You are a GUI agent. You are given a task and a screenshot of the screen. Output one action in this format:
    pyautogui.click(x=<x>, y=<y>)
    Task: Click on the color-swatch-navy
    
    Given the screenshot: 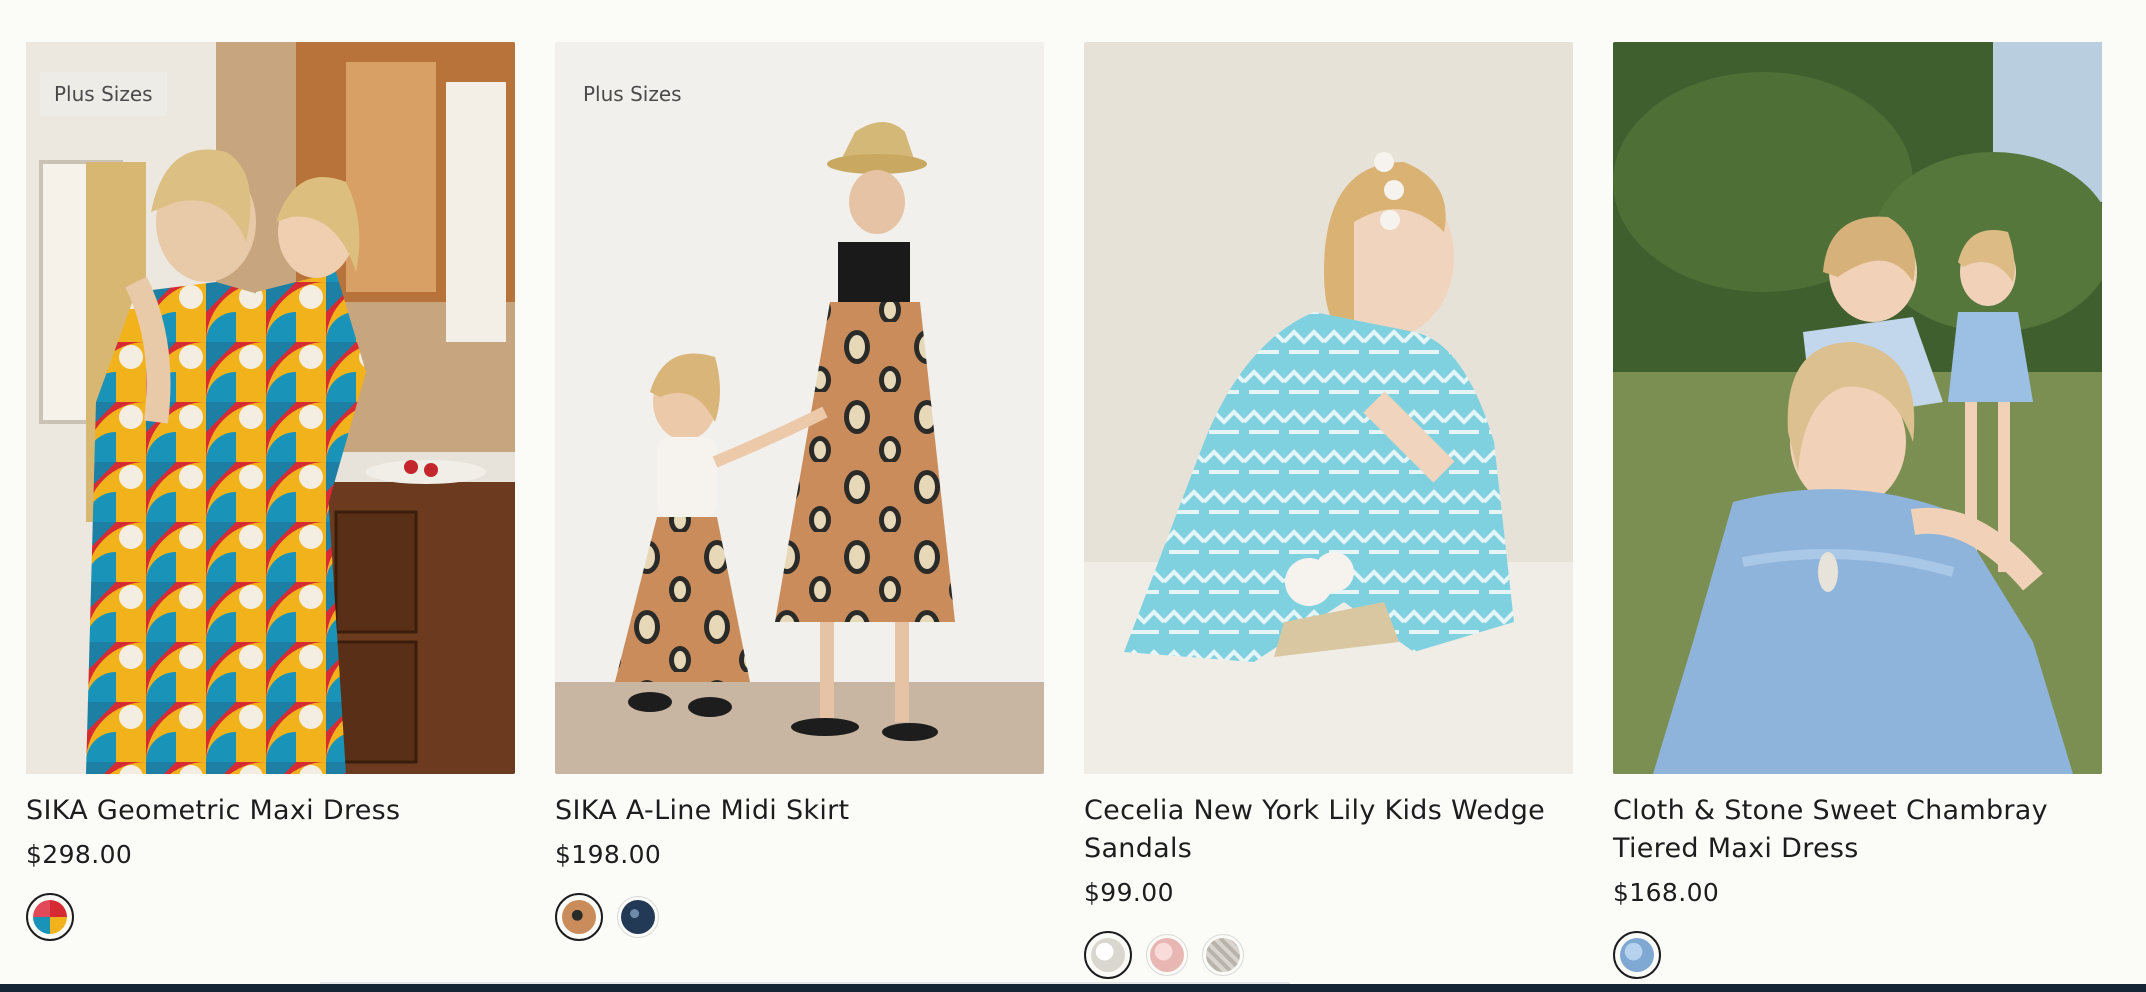 What is the action you would take?
    pyautogui.click(x=638, y=917)
    